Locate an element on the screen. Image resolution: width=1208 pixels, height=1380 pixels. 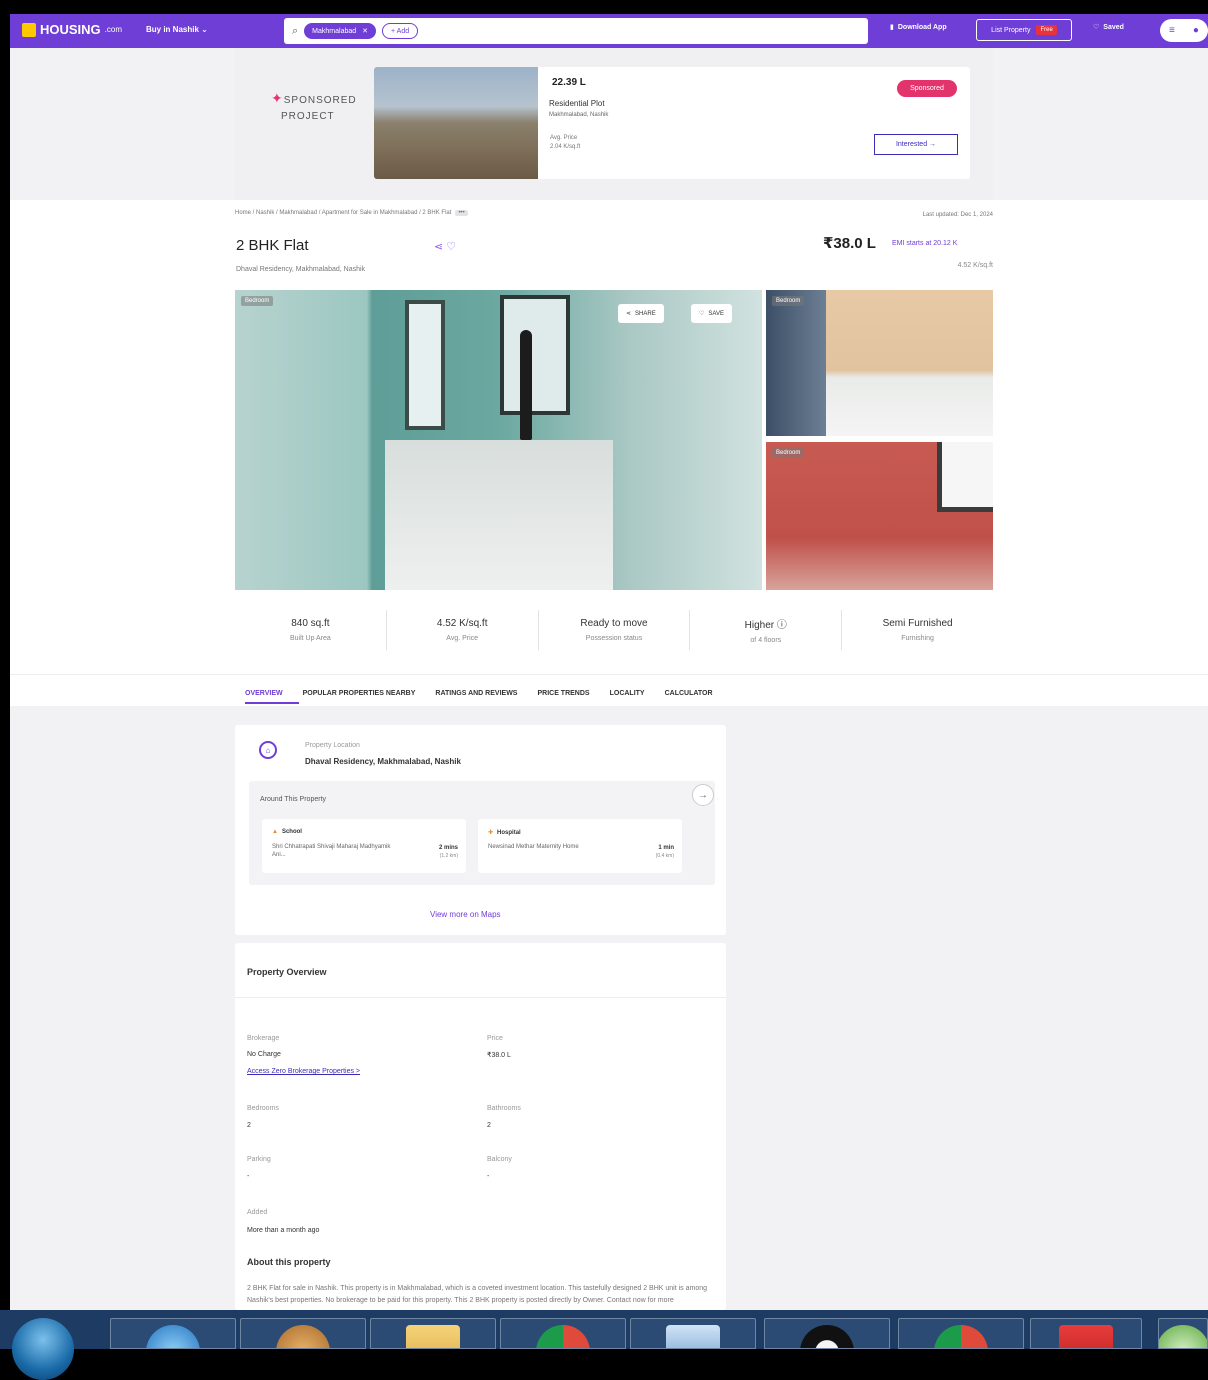
taskbar-app4 is located at coordinates (1183, 1333).